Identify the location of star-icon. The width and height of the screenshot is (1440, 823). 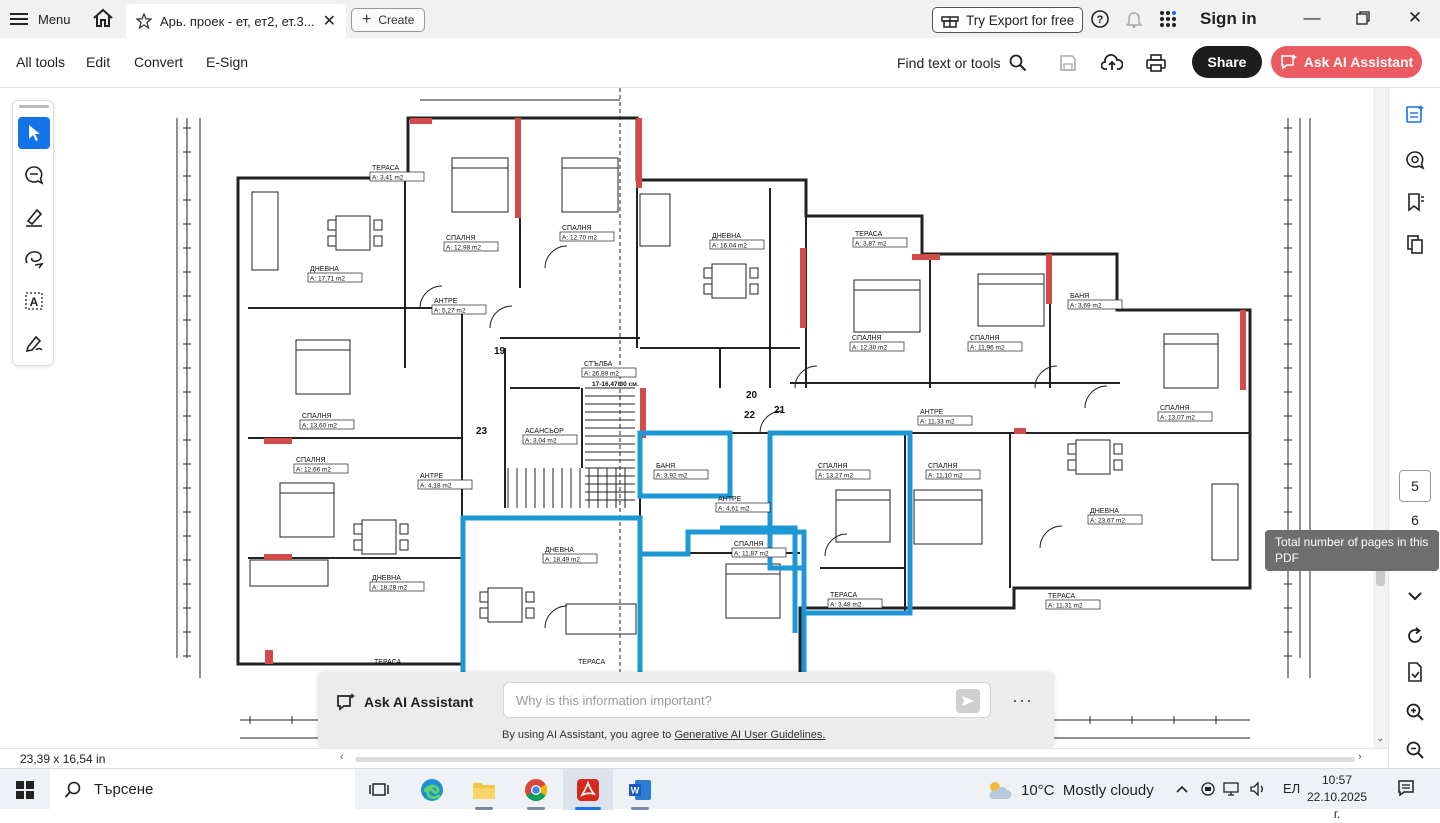
(144, 21).